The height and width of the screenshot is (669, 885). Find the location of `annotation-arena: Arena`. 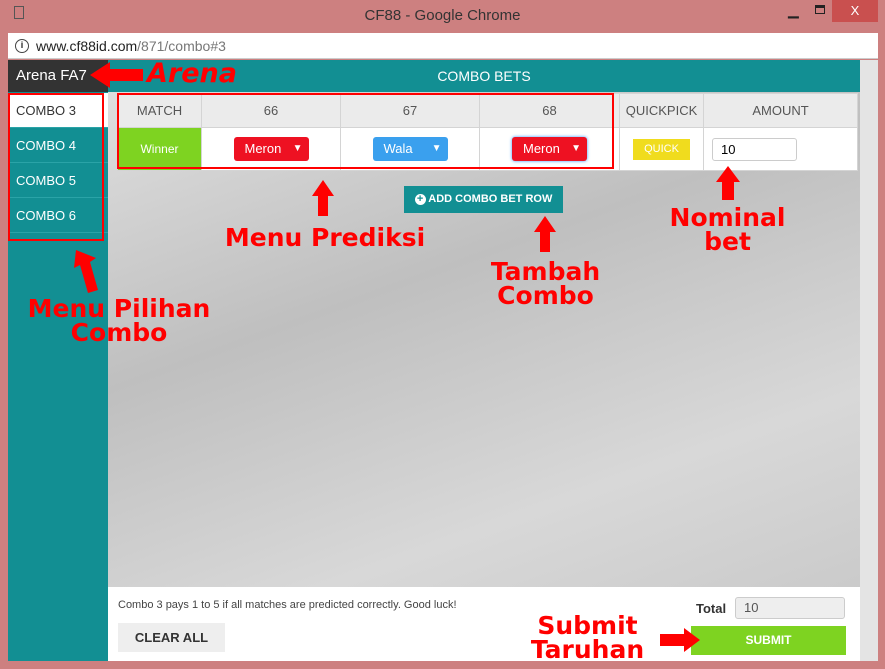

annotation-arena: Arena is located at coordinates (192, 73).